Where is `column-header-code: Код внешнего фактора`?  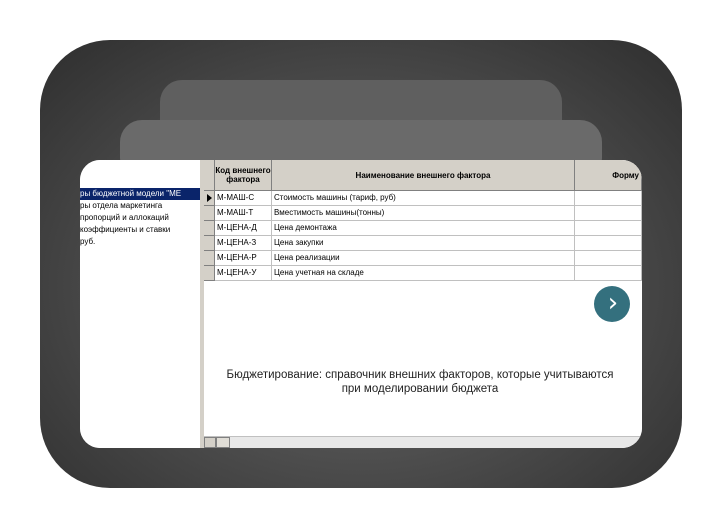 column-header-code: Код внешнего фактора is located at coordinates (243, 175).